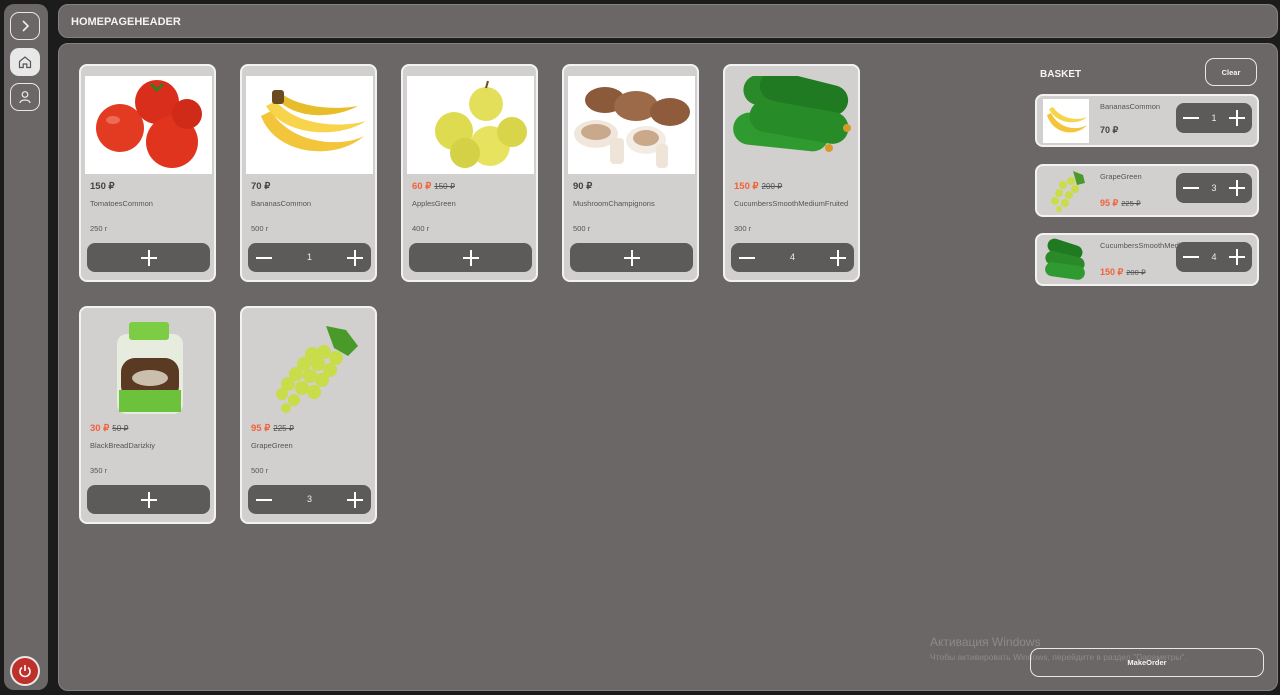 This screenshot has width=1280, height=695. What do you see at coordinates (422, 186) in the screenshot?
I see `product-price: 60 ₽` at bounding box center [422, 186].